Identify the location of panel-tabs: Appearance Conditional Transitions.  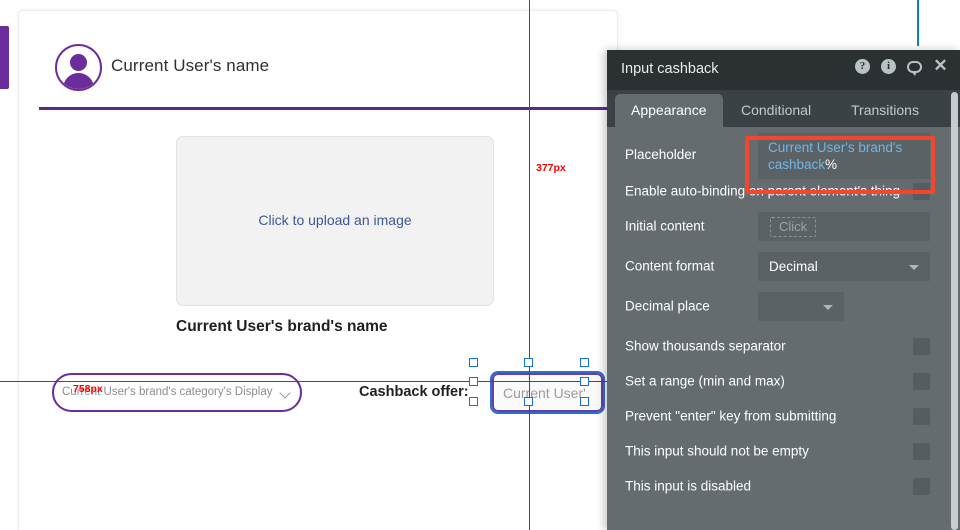
(783, 108).